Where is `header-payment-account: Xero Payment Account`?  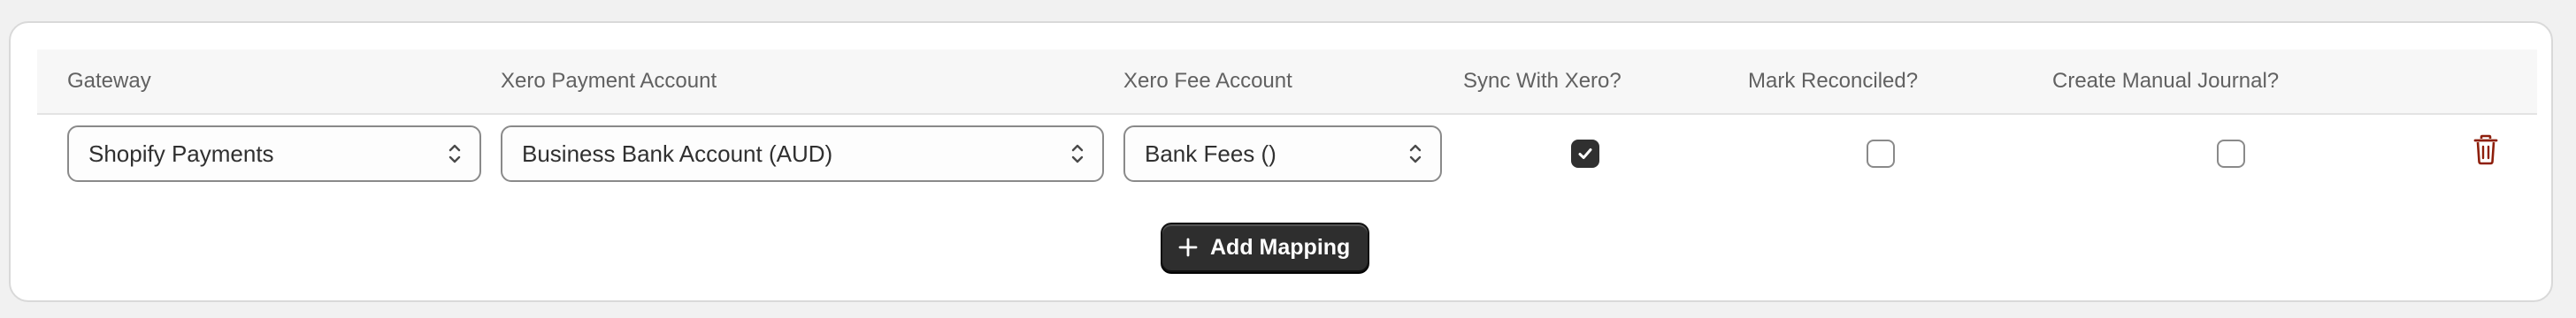 header-payment-account: Xero Payment Account is located at coordinates (609, 81).